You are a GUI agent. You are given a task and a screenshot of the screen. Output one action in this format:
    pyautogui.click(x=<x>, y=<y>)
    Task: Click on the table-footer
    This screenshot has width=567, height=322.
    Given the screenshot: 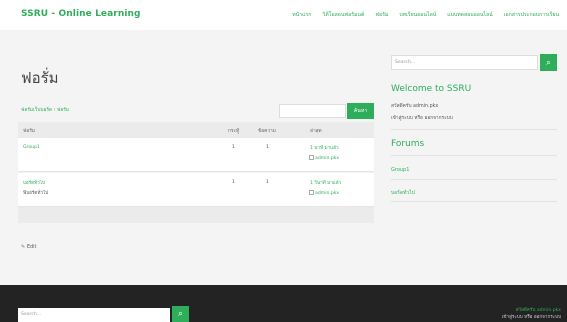 What is the action you would take?
    pyautogui.click(x=196, y=215)
    